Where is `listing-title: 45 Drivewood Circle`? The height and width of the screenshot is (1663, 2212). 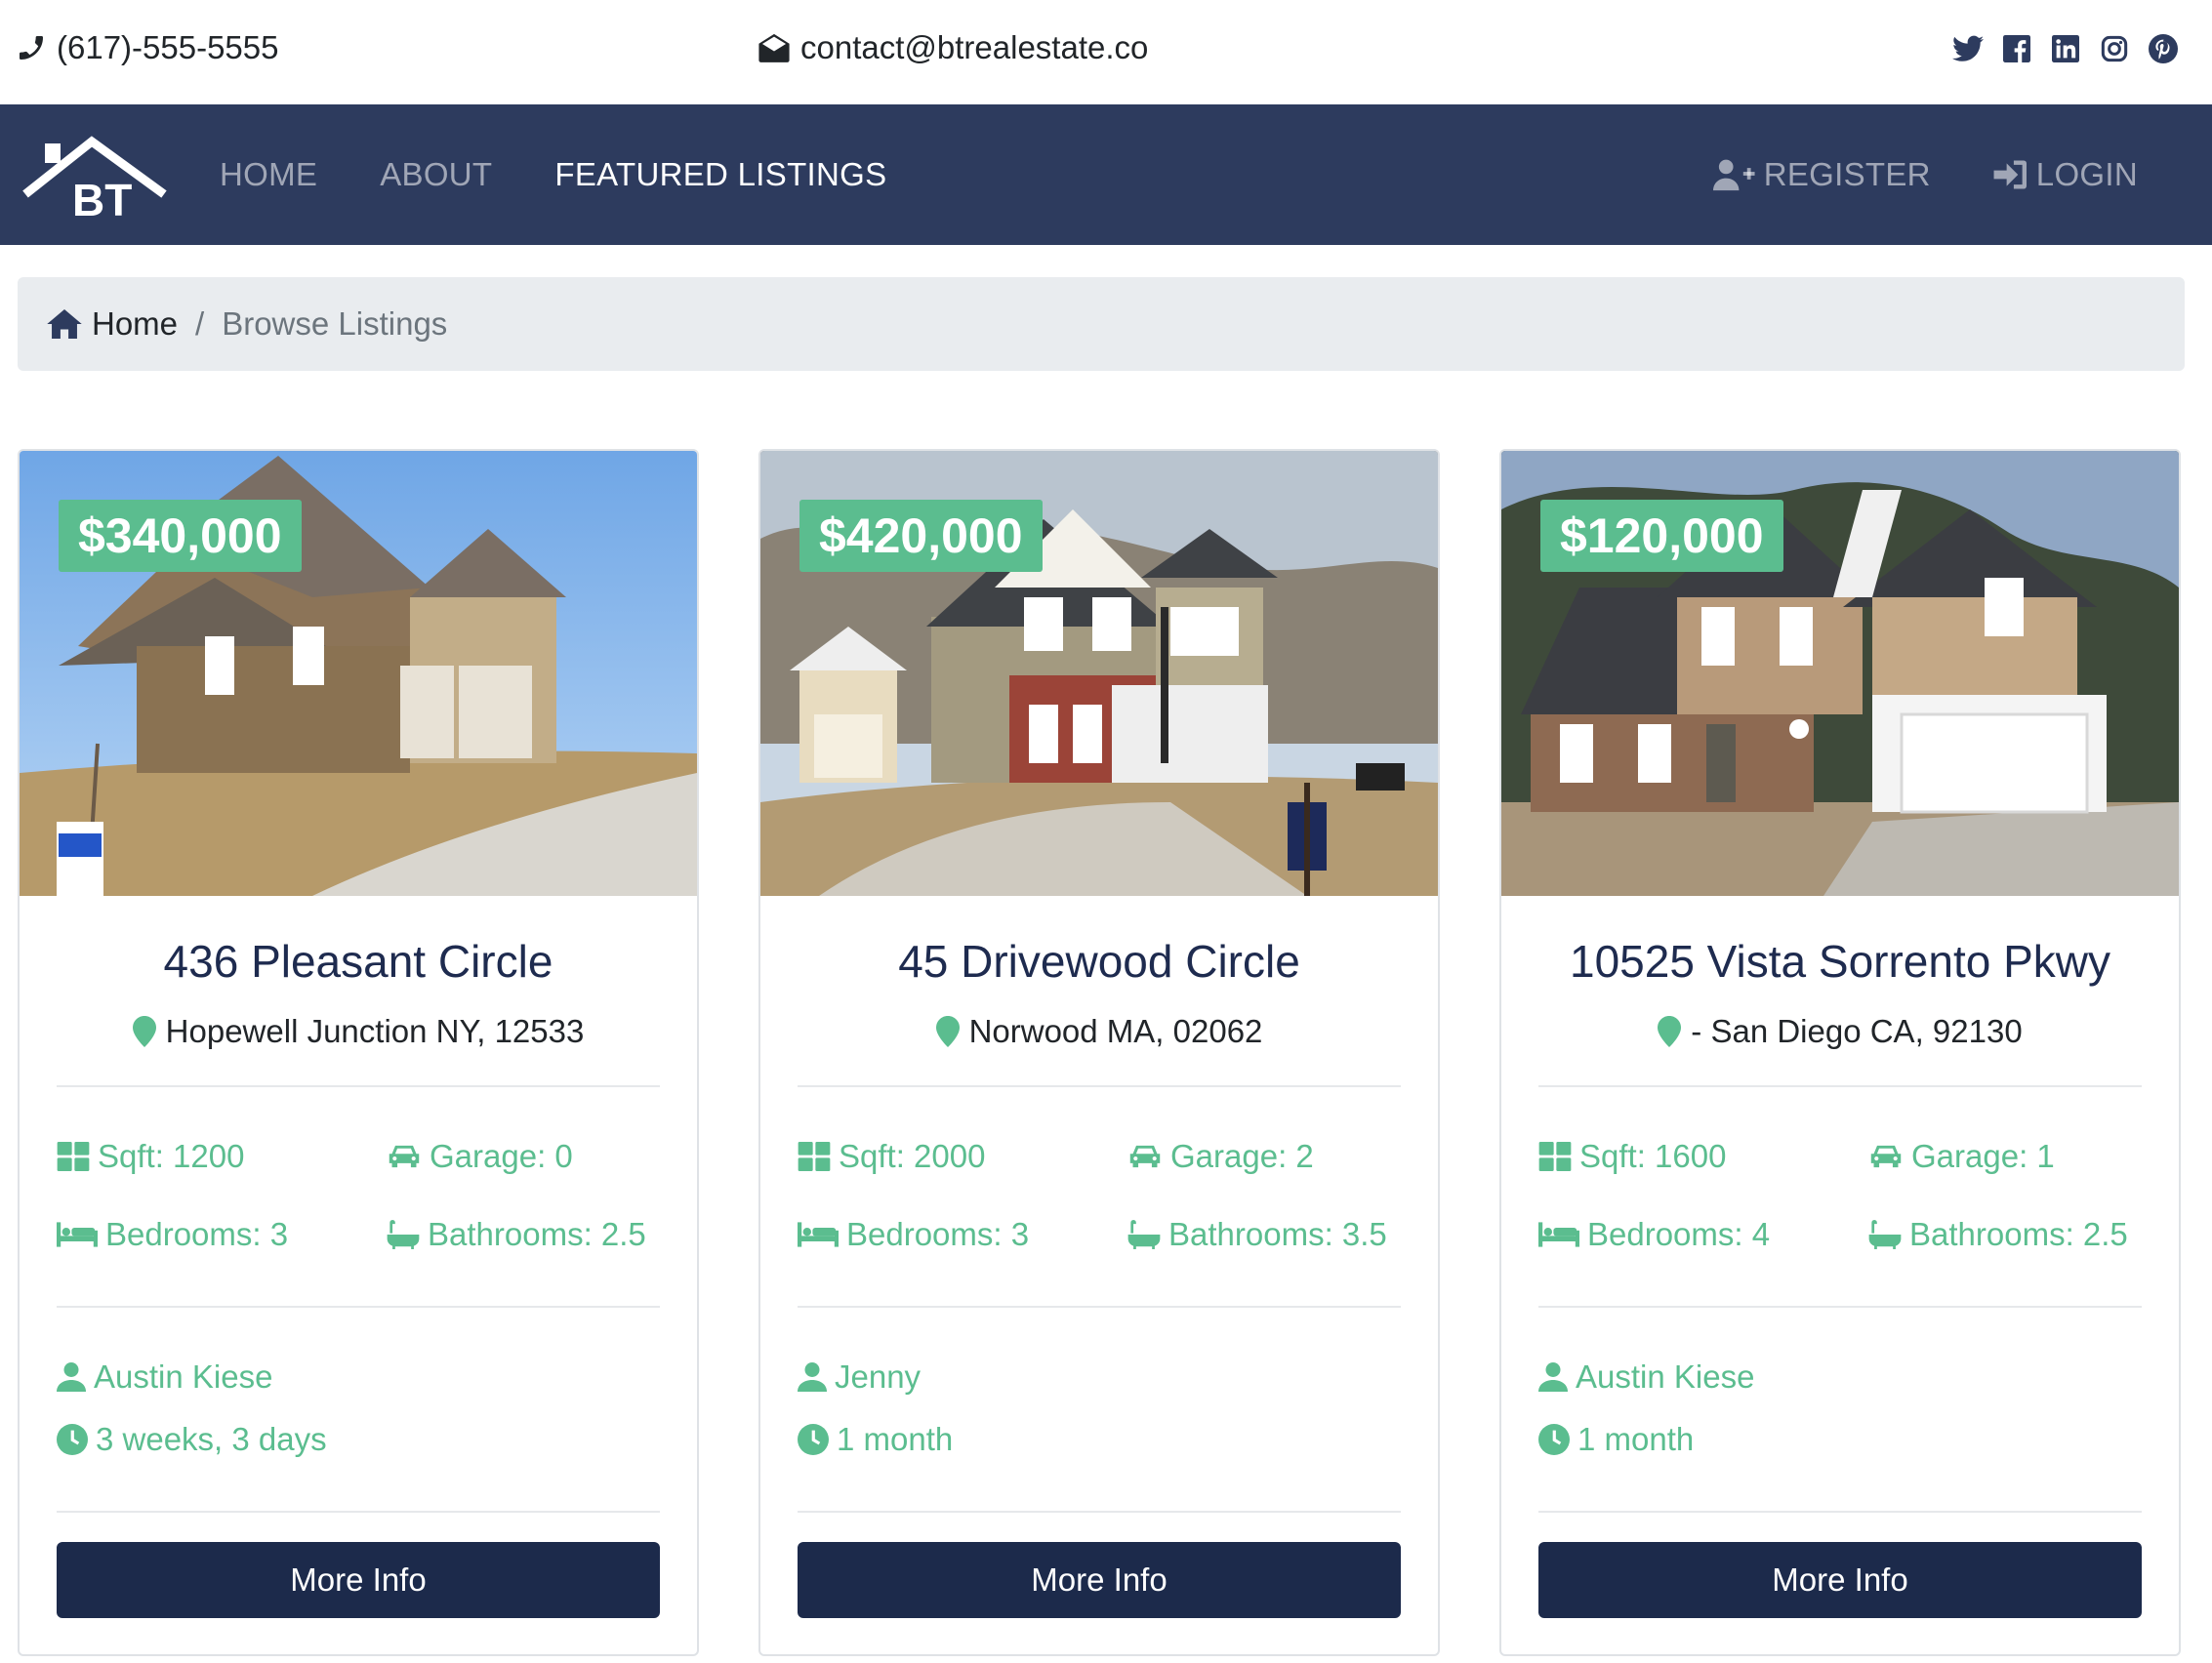
listing-title: 45 Drivewood Circle is located at coordinates (1099, 961).